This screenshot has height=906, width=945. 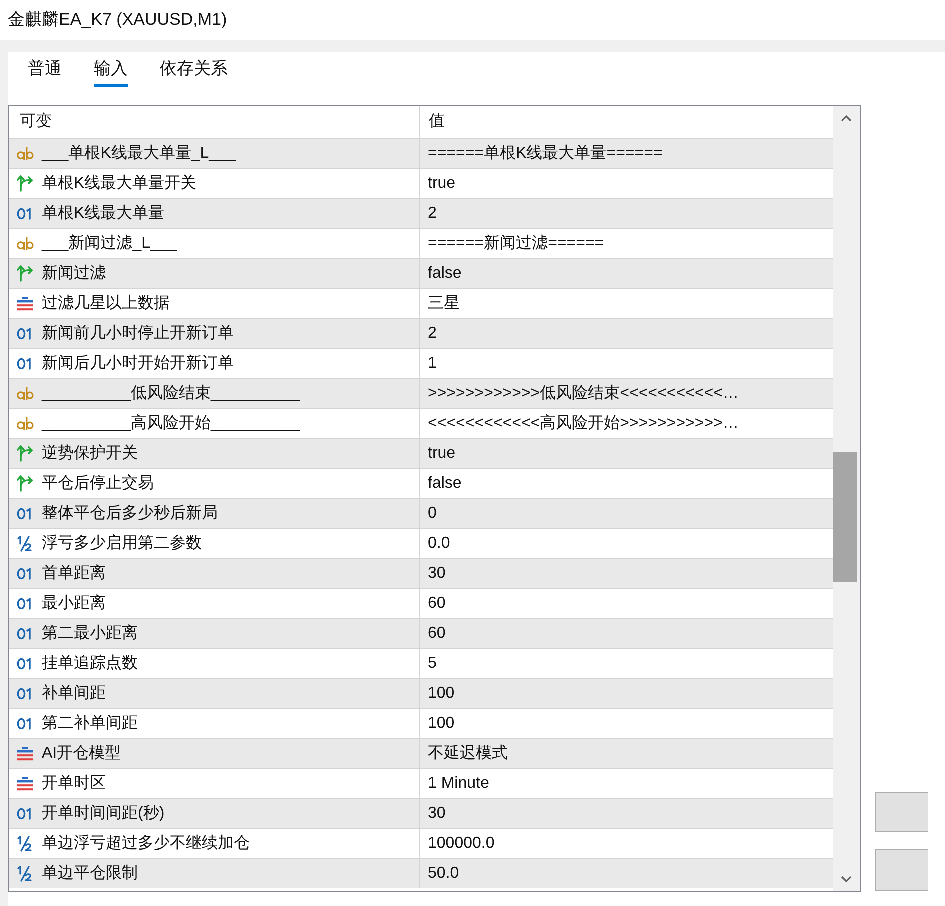 What do you see at coordinates (74, 694) in the screenshot?
I see `parameter-name: 补单间距` at bounding box center [74, 694].